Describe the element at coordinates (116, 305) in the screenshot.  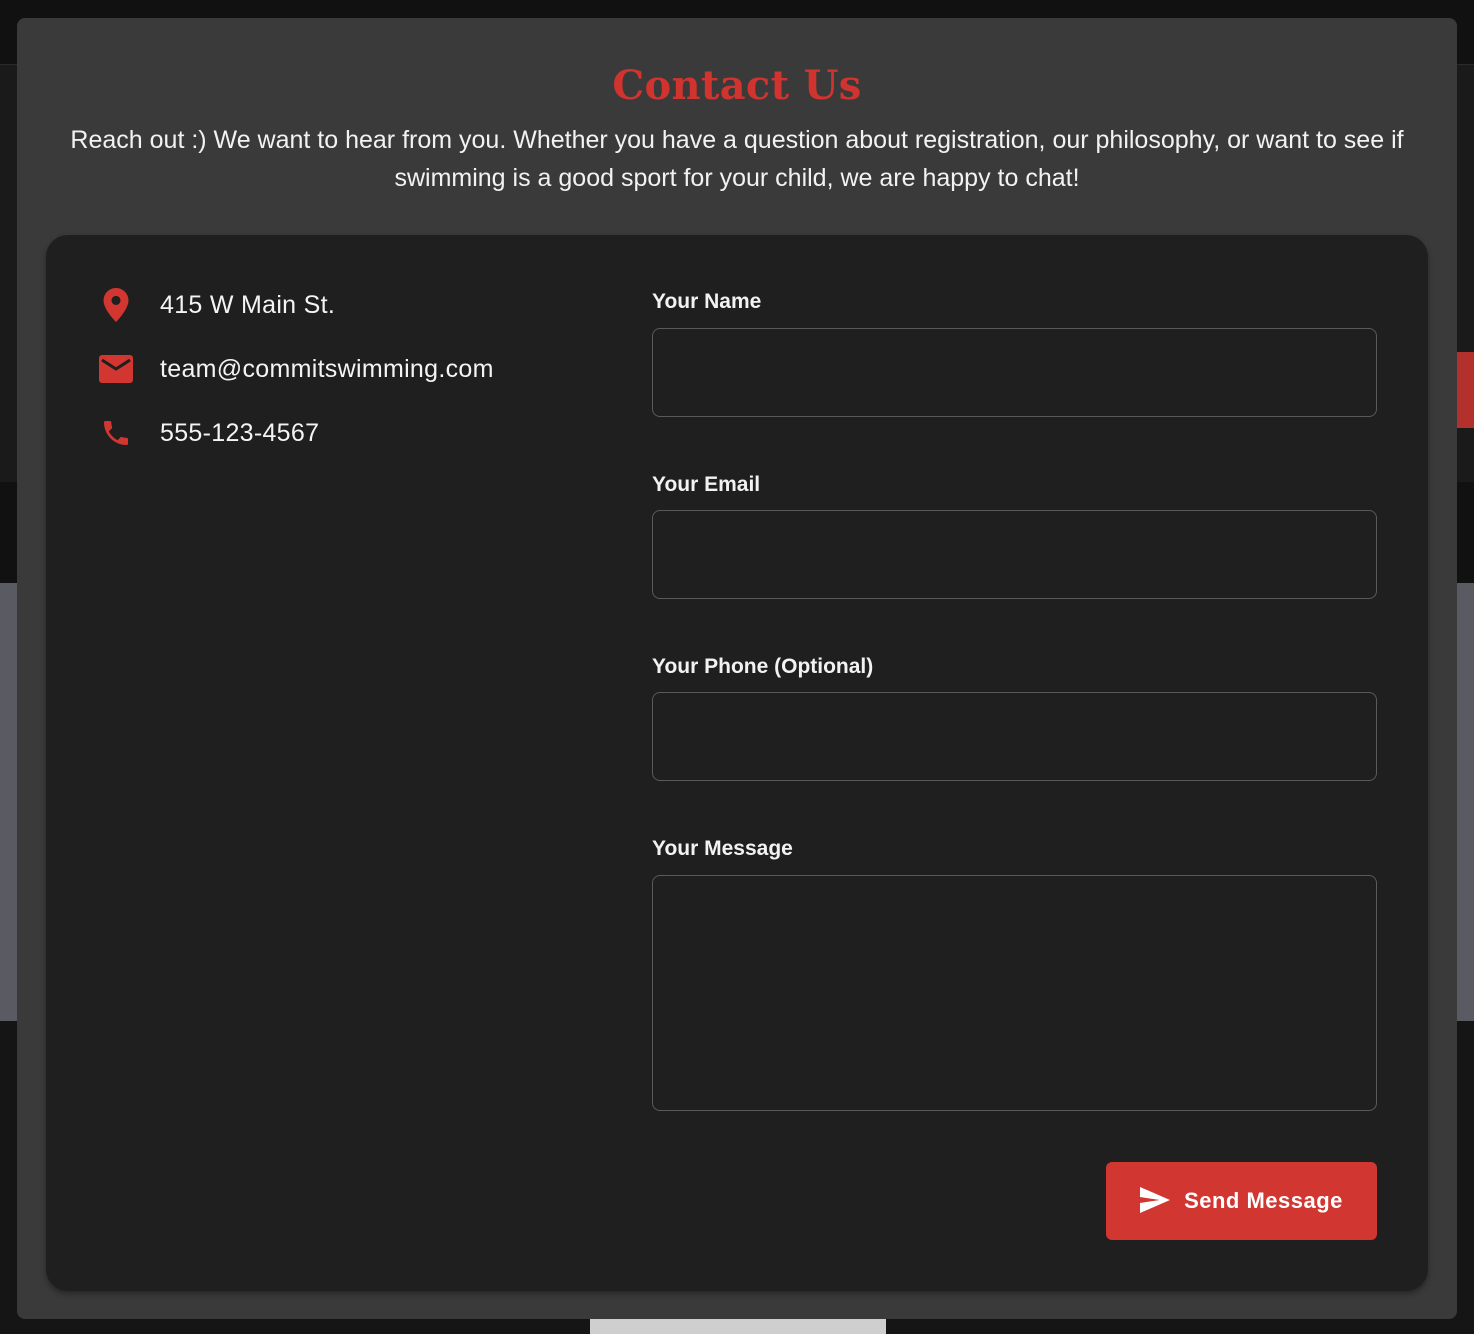
I see `map-pin-icon` at that location.